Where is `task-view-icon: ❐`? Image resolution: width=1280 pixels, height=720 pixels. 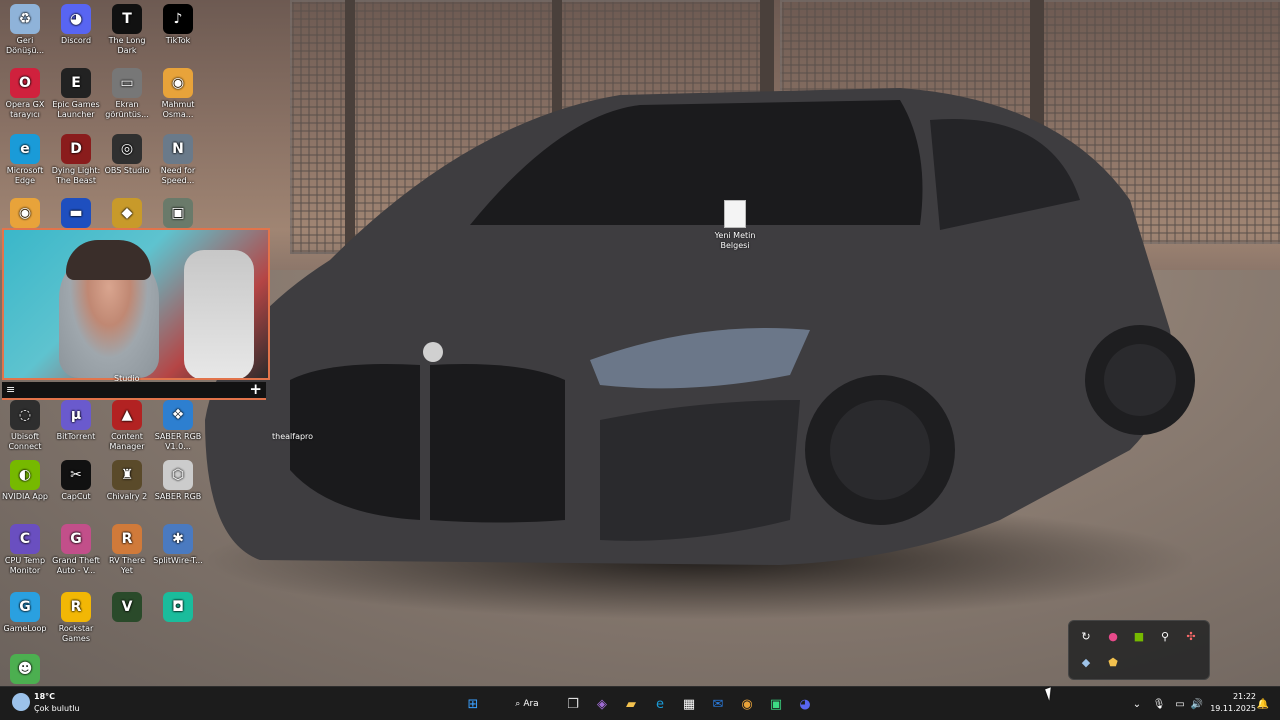 task-view-icon: ❐ is located at coordinates (573, 704).